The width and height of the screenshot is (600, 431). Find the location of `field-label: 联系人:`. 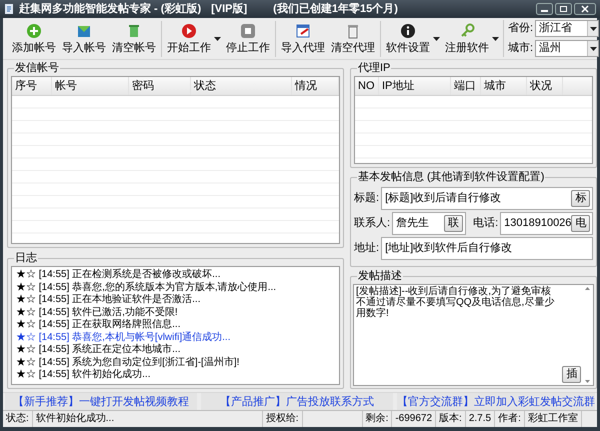

field-label: 联系人: is located at coordinates (372, 224).